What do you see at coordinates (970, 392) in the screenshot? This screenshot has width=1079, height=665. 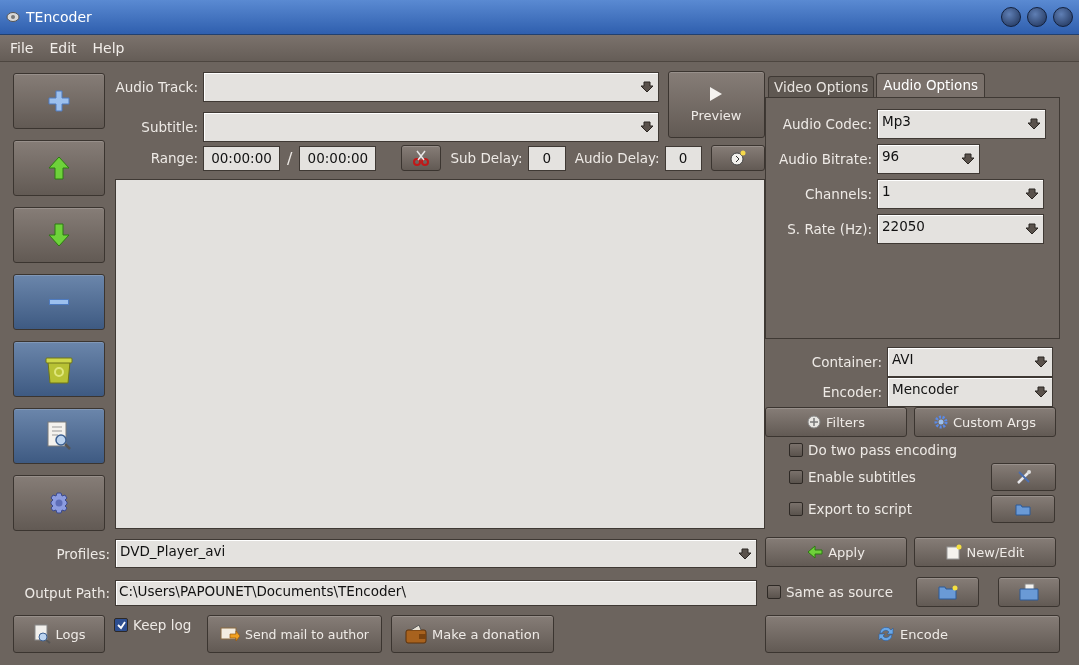 I see `encoder-dropdown: Mencoder` at bounding box center [970, 392].